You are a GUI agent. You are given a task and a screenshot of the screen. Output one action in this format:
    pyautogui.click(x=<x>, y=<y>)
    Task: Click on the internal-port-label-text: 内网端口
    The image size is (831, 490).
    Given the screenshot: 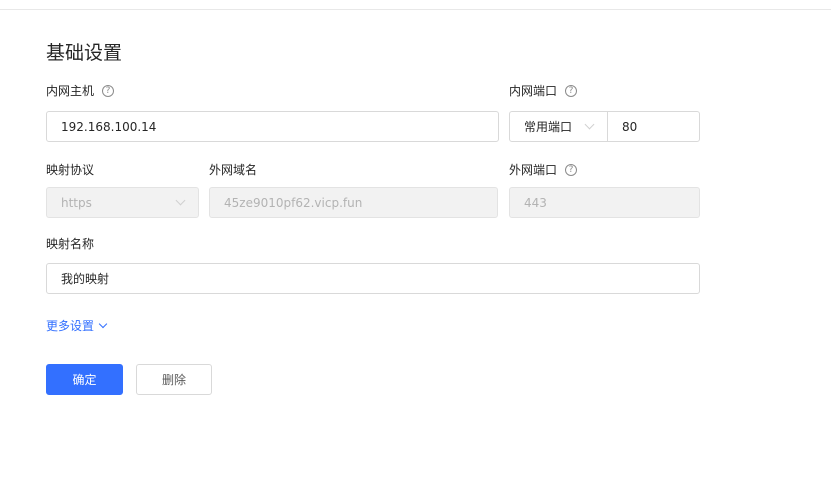 What is the action you would take?
    pyautogui.click(x=533, y=91)
    